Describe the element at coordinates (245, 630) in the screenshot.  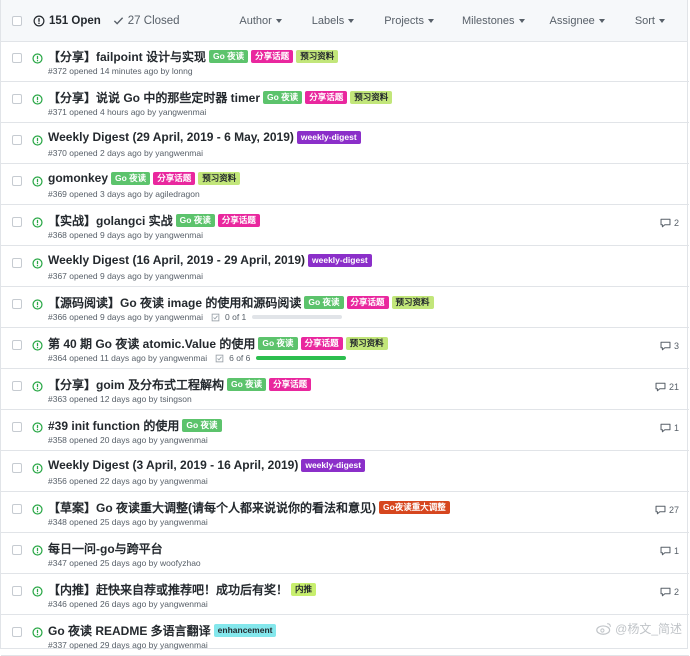
I see `issue-label: enhancement` at that location.